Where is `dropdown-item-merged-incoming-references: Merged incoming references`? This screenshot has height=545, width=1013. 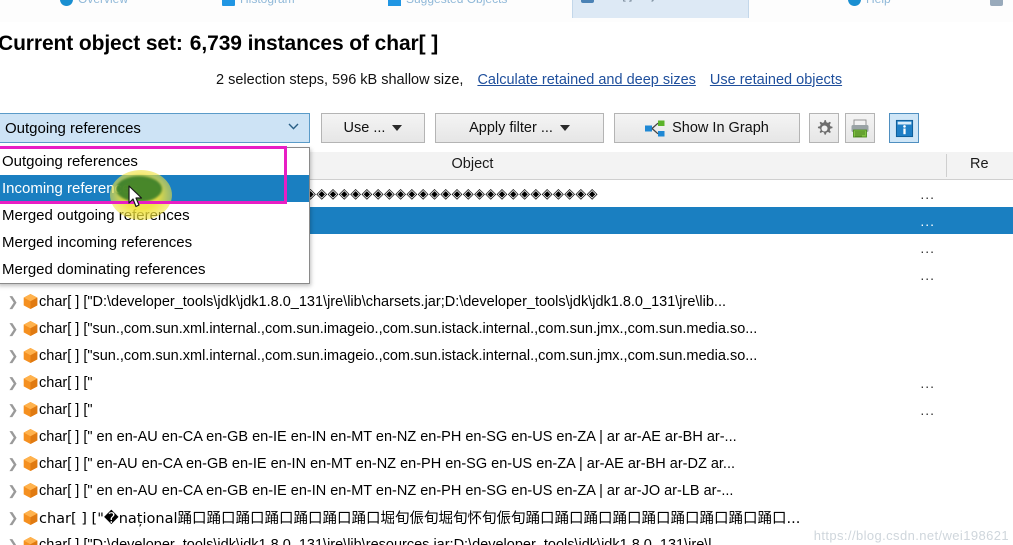 dropdown-item-merged-incoming-references: Merged incoming references is located at coordinates (154, 242).